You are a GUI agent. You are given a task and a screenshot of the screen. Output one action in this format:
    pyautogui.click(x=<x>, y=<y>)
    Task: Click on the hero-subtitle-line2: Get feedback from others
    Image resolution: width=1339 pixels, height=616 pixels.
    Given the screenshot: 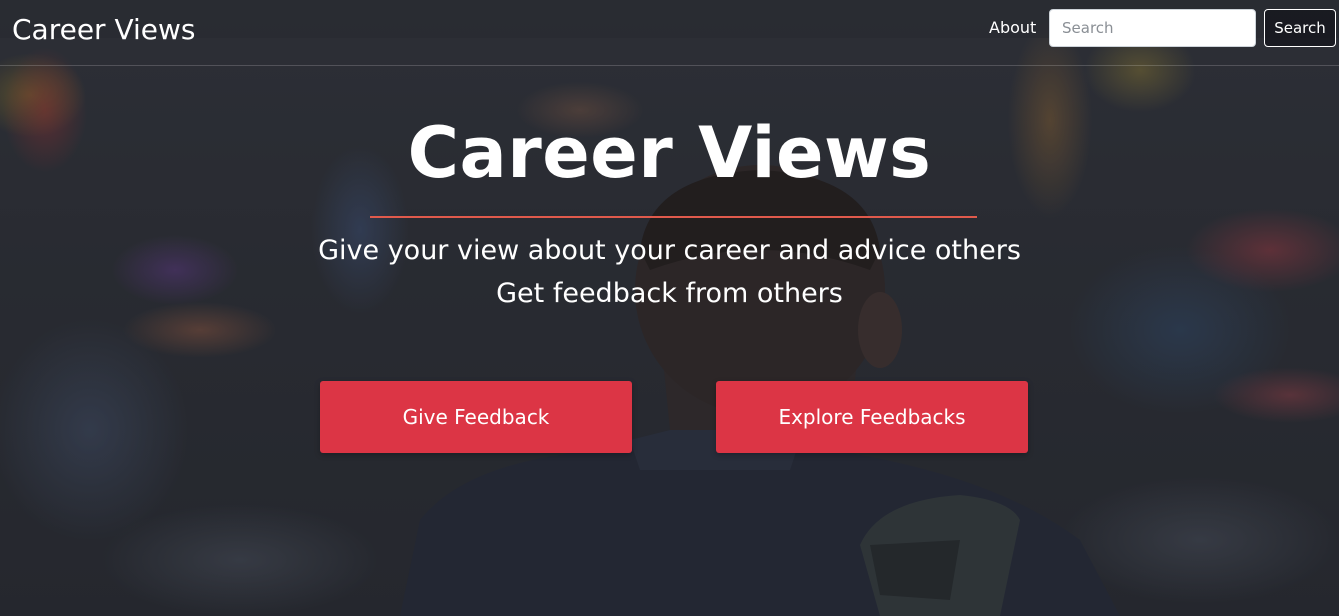 What is the action you would take?
    pyautogui.click(x=669, y=293)
    